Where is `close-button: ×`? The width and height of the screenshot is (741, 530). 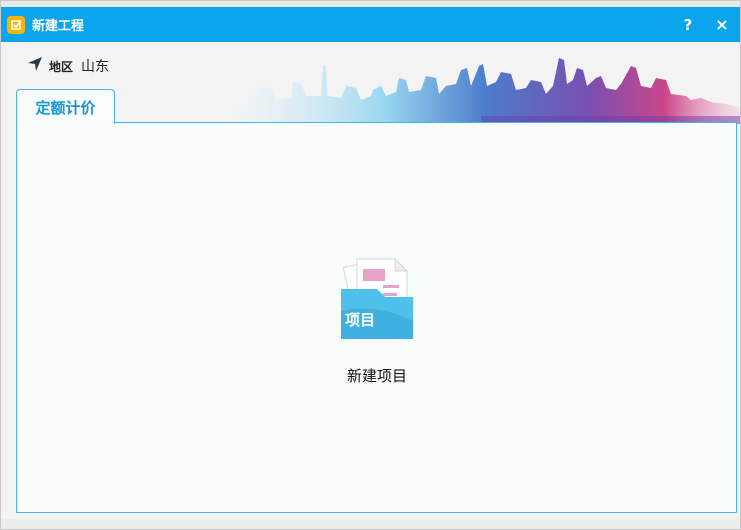 close-button: × is located at coordinates (722, 25).